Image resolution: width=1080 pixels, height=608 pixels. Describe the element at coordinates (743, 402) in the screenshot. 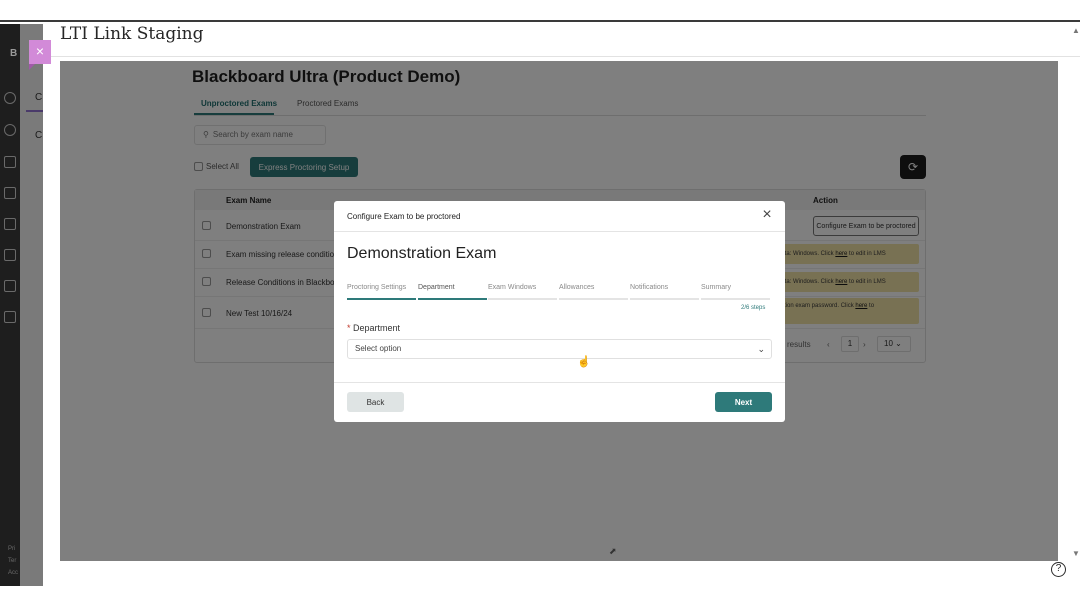

I see `next-button: Next` at that location.